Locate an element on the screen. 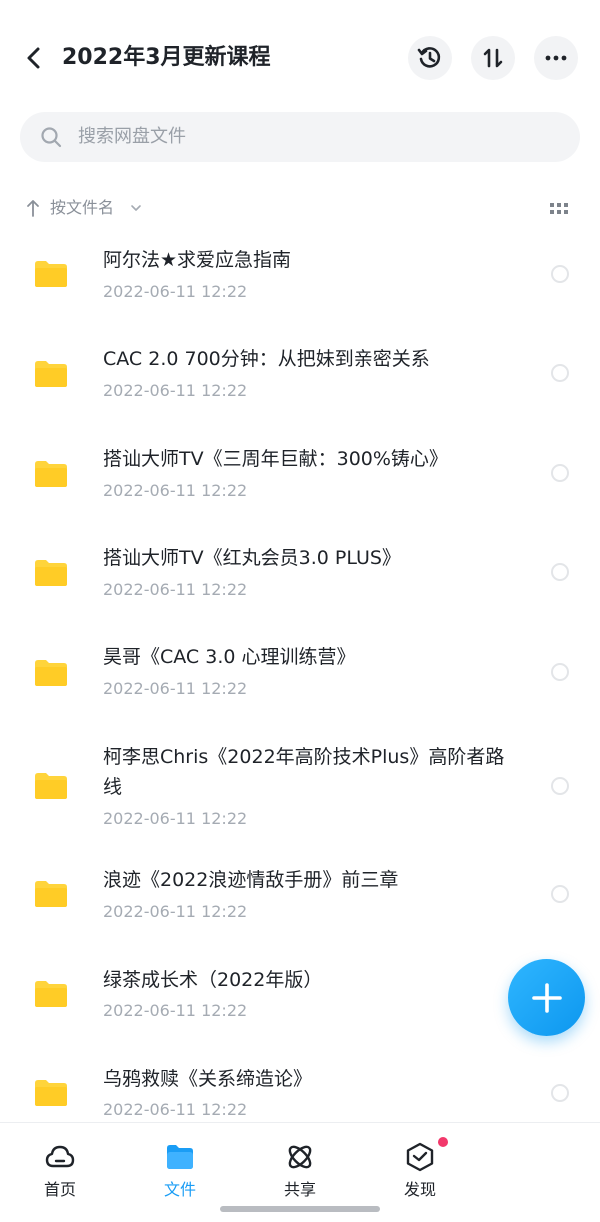 The image size is (600, 1222). tab-label: 共享 is located at coordinates (299, 1189).